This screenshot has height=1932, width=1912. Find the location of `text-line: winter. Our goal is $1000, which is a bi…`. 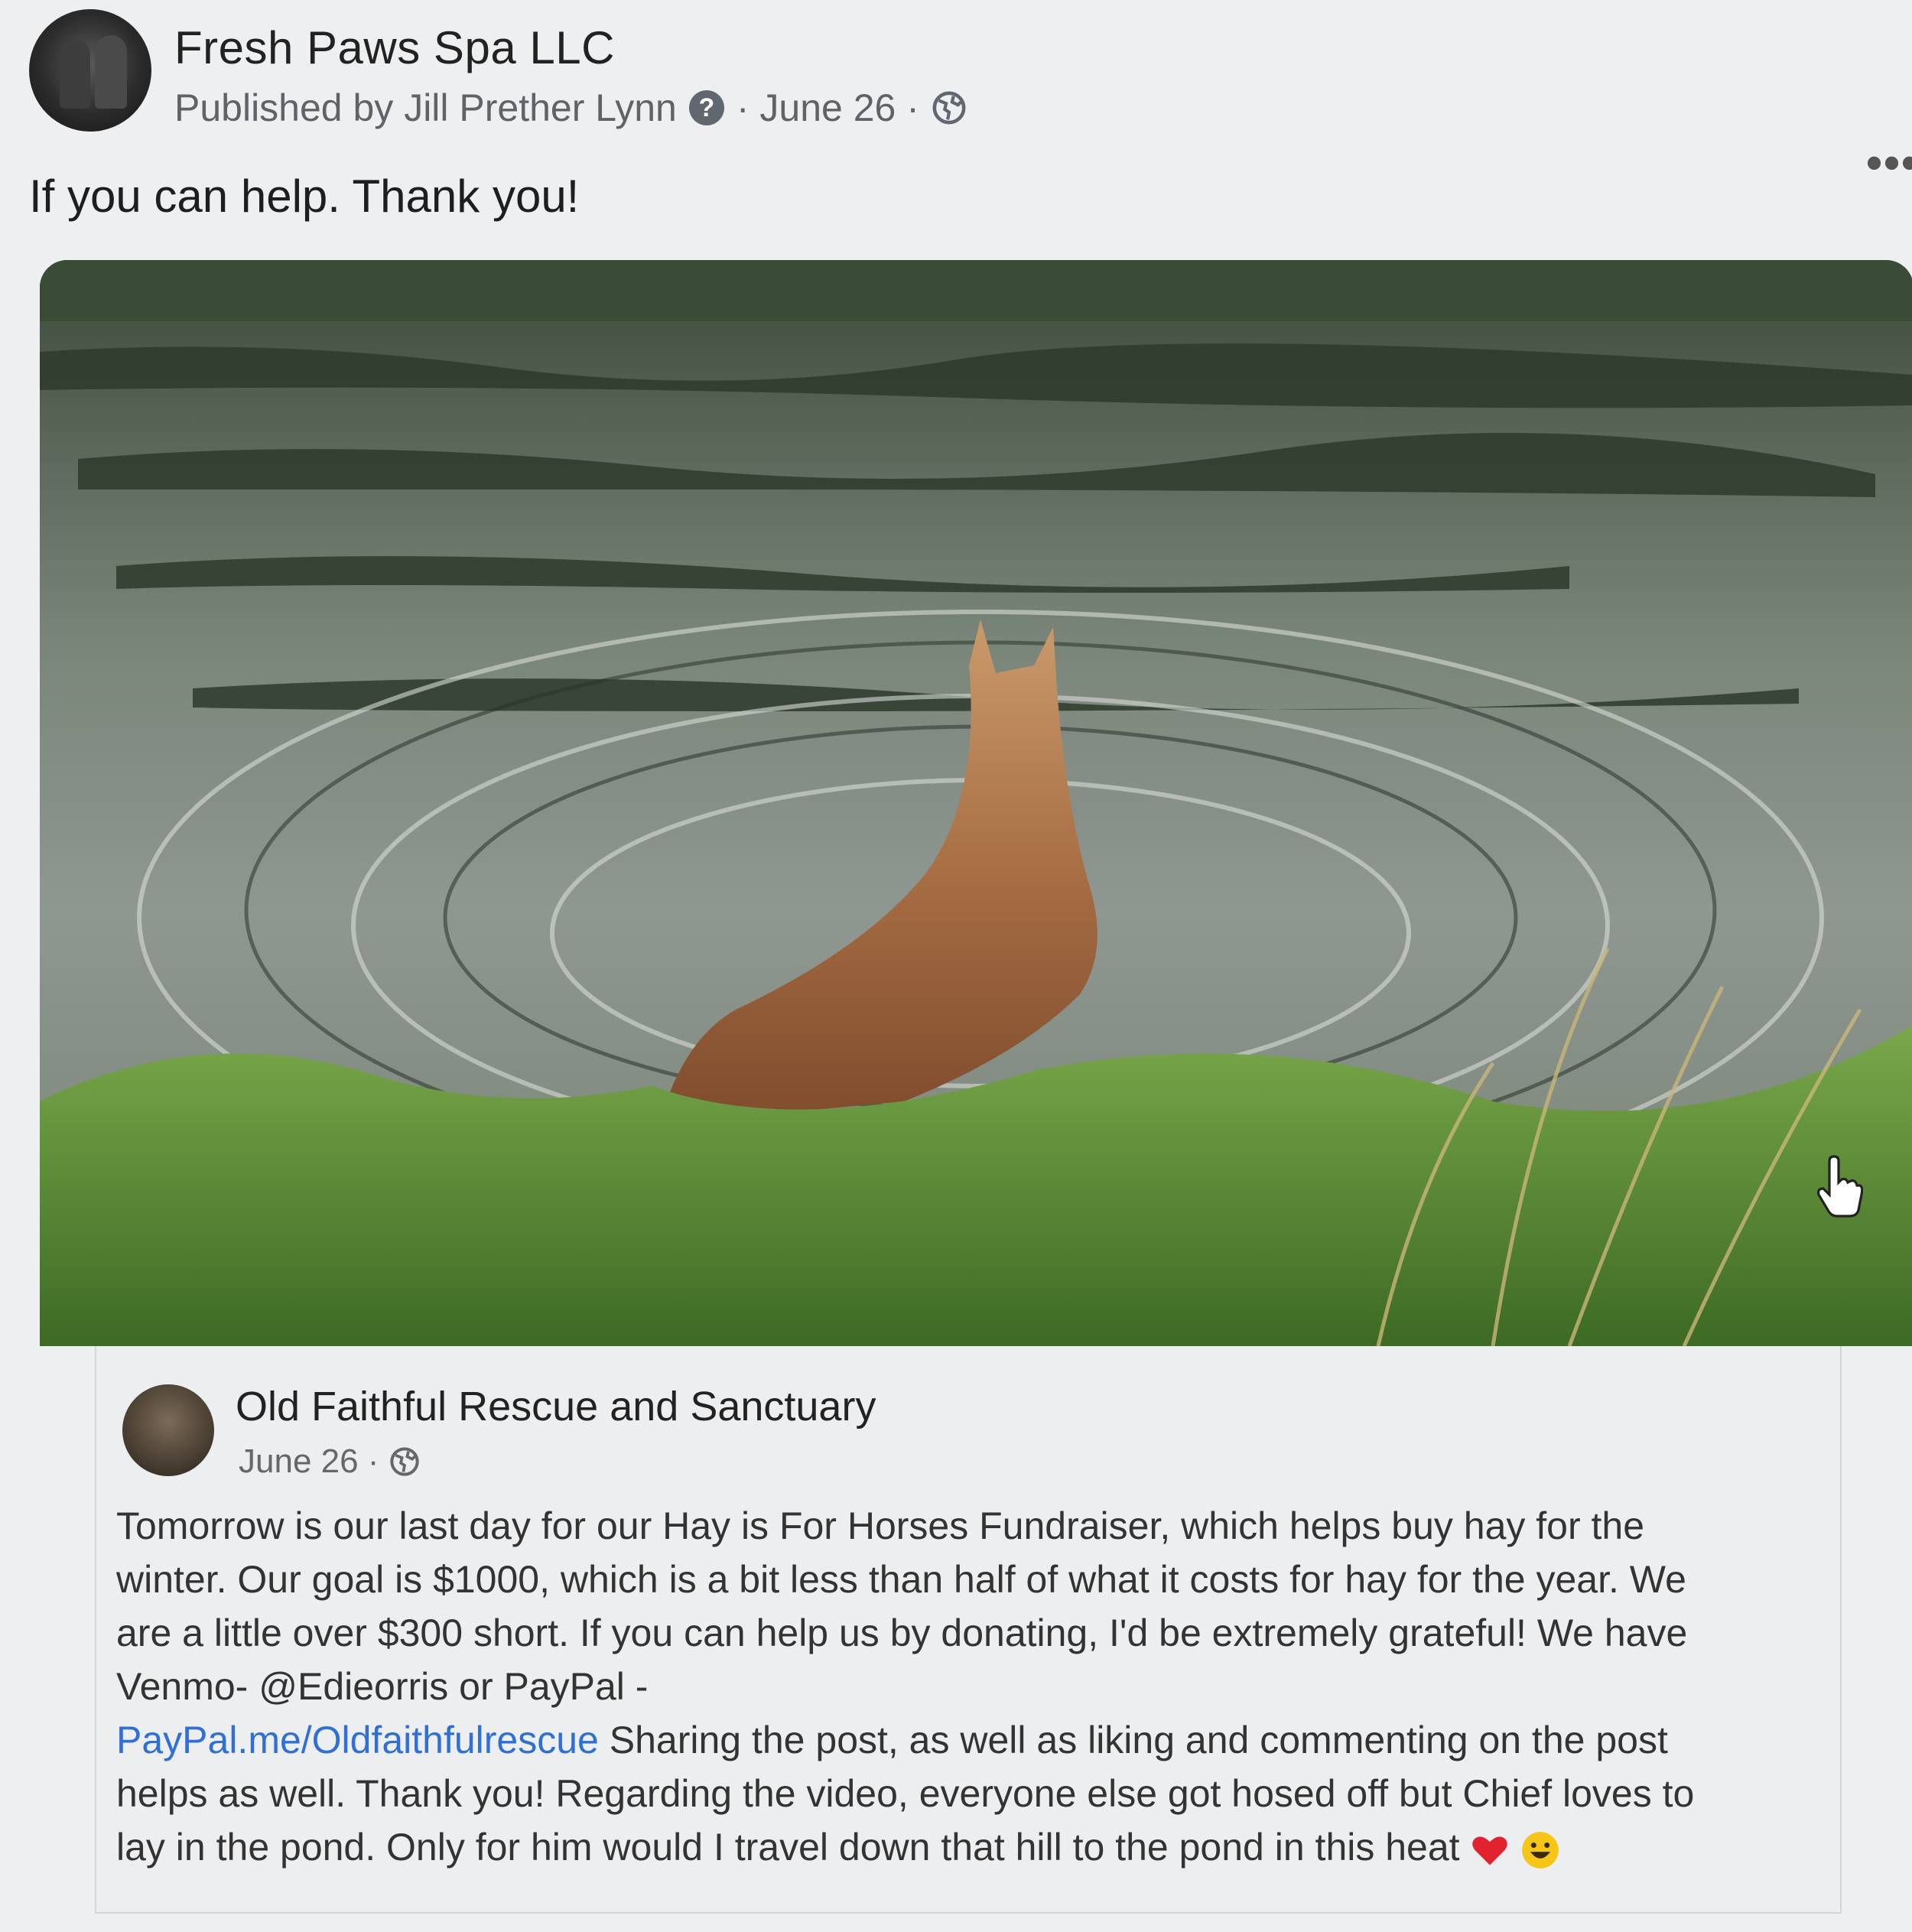

text-line: winter. Our goal is $1000, which is a bi… is located at coordinates (901, 1579).